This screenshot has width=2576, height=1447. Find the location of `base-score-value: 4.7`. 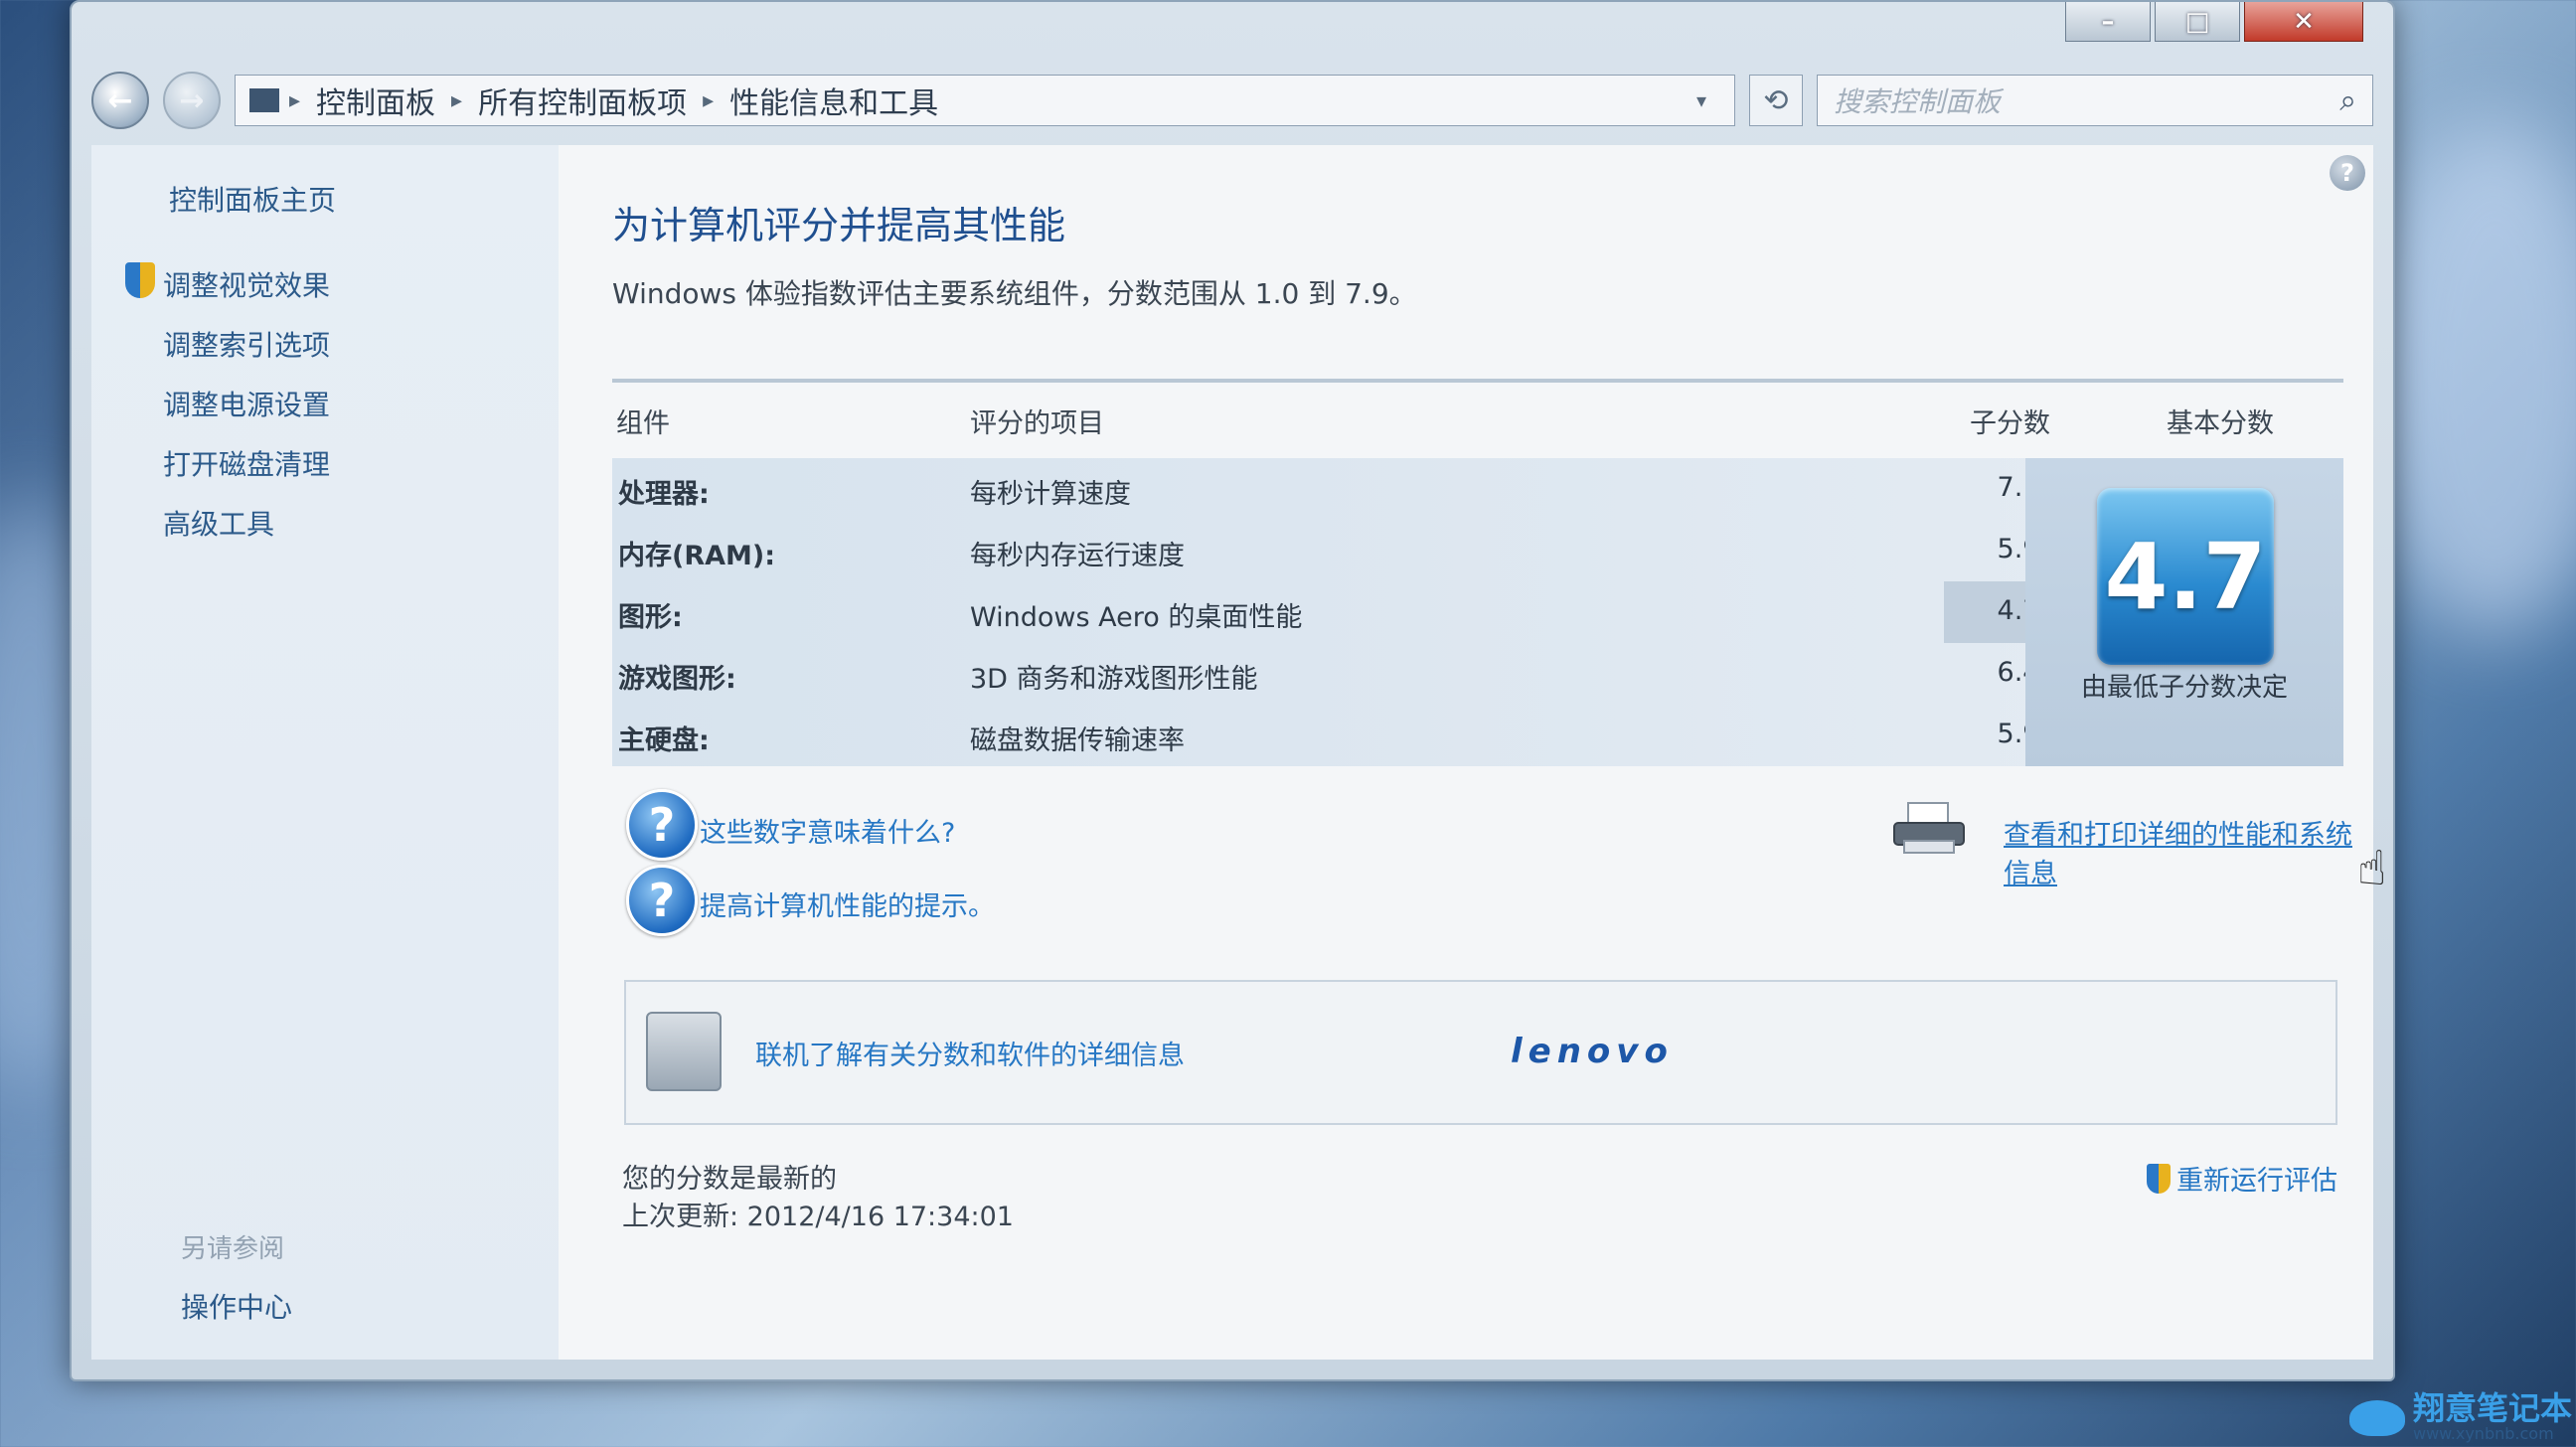

base-score-value: 4.7 is located at coordinates (2185, 577).